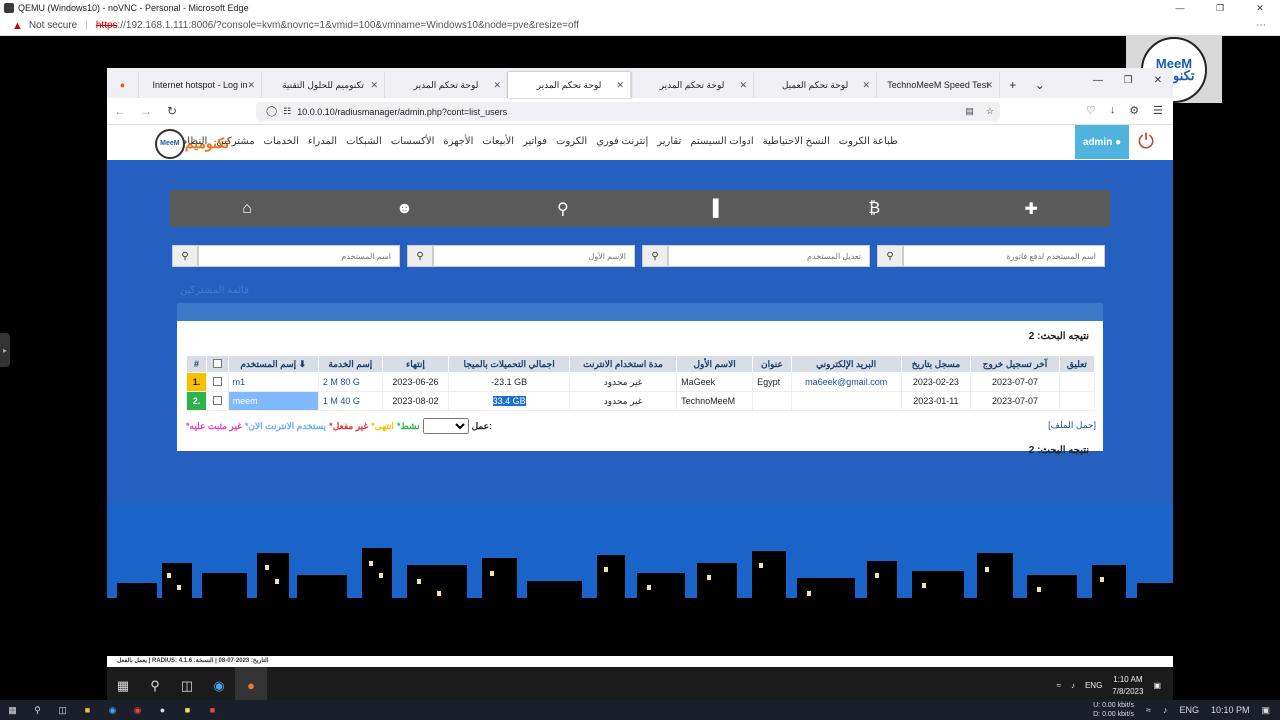 This screenshot has height=720, width=1280. I want to click on file-explorer-icon: ■, so click(87, 710).